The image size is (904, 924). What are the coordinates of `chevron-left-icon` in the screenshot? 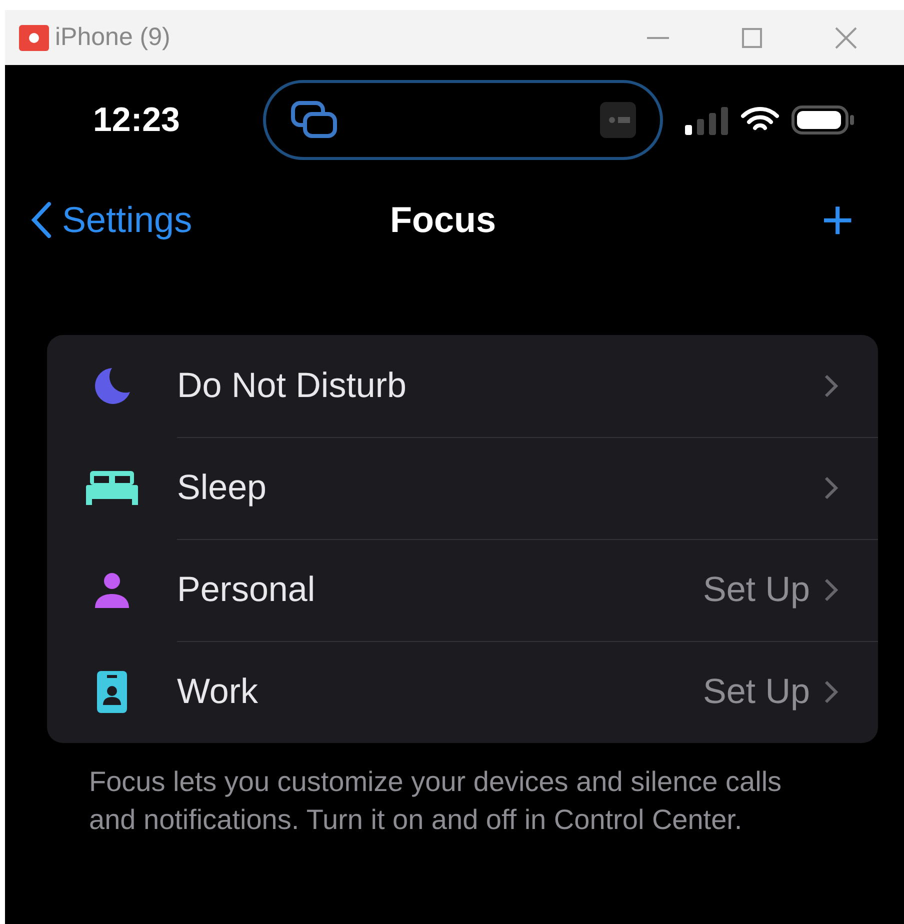 It's located at (41, 220).